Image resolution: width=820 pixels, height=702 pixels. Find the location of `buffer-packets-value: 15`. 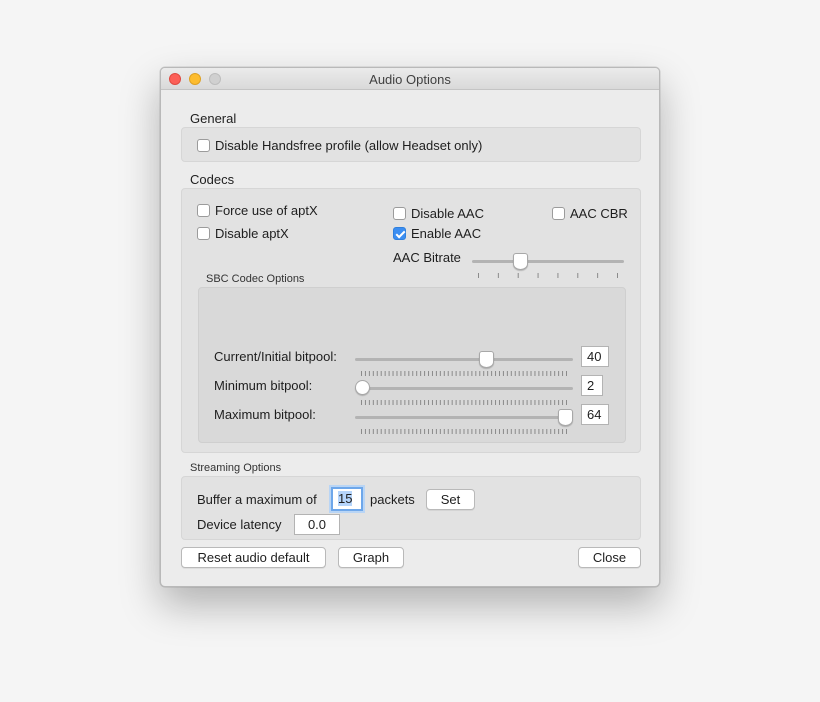

buffer-packets-value: 15 is located at coordinates (345, 498).